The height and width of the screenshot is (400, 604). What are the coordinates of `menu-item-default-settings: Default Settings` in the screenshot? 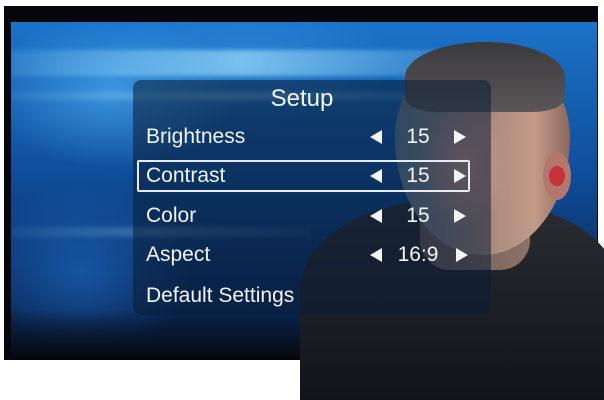 It's located at (303, 296).